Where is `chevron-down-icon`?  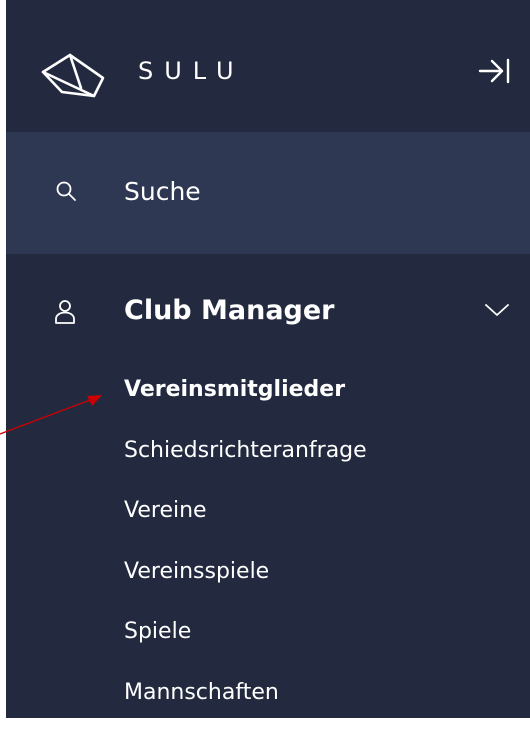
chevron-down-icon is located at coordinates (497, 310).